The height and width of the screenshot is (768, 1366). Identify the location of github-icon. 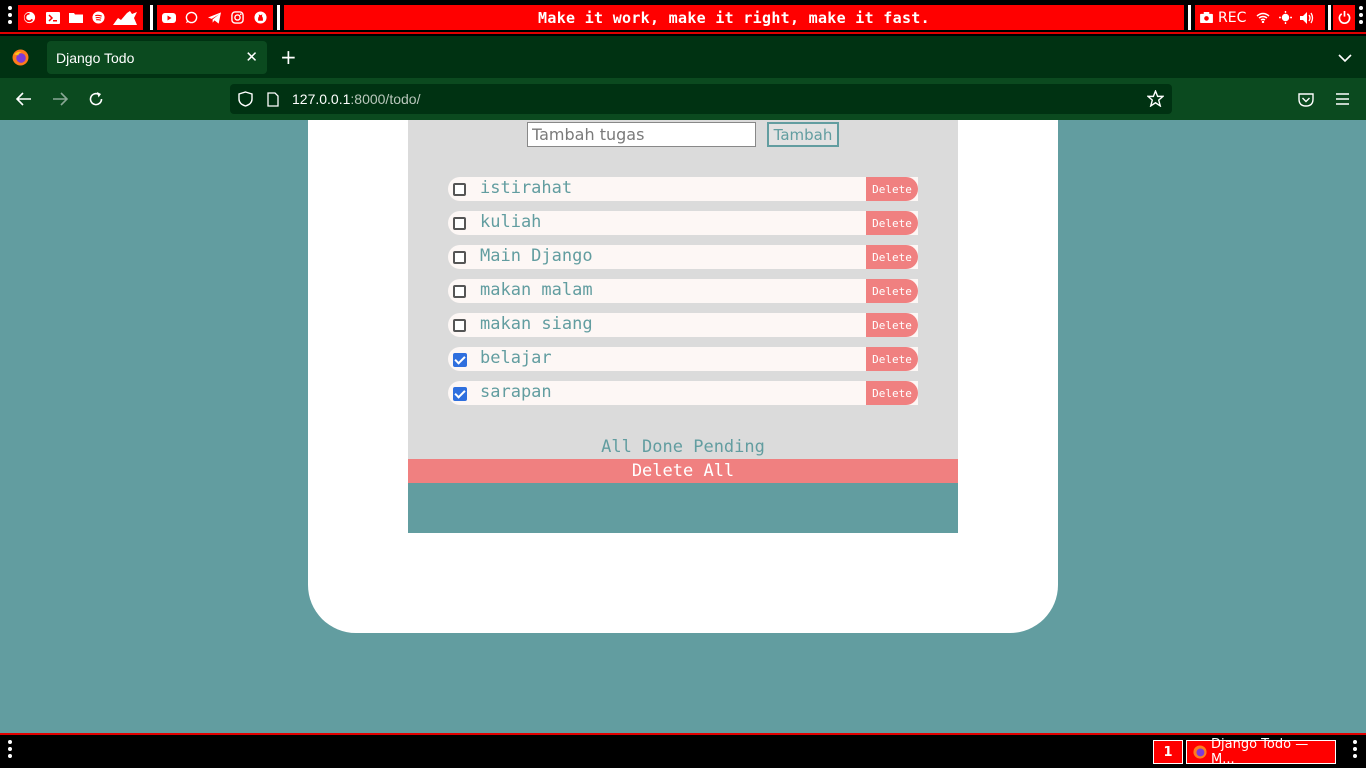
(260, 17).